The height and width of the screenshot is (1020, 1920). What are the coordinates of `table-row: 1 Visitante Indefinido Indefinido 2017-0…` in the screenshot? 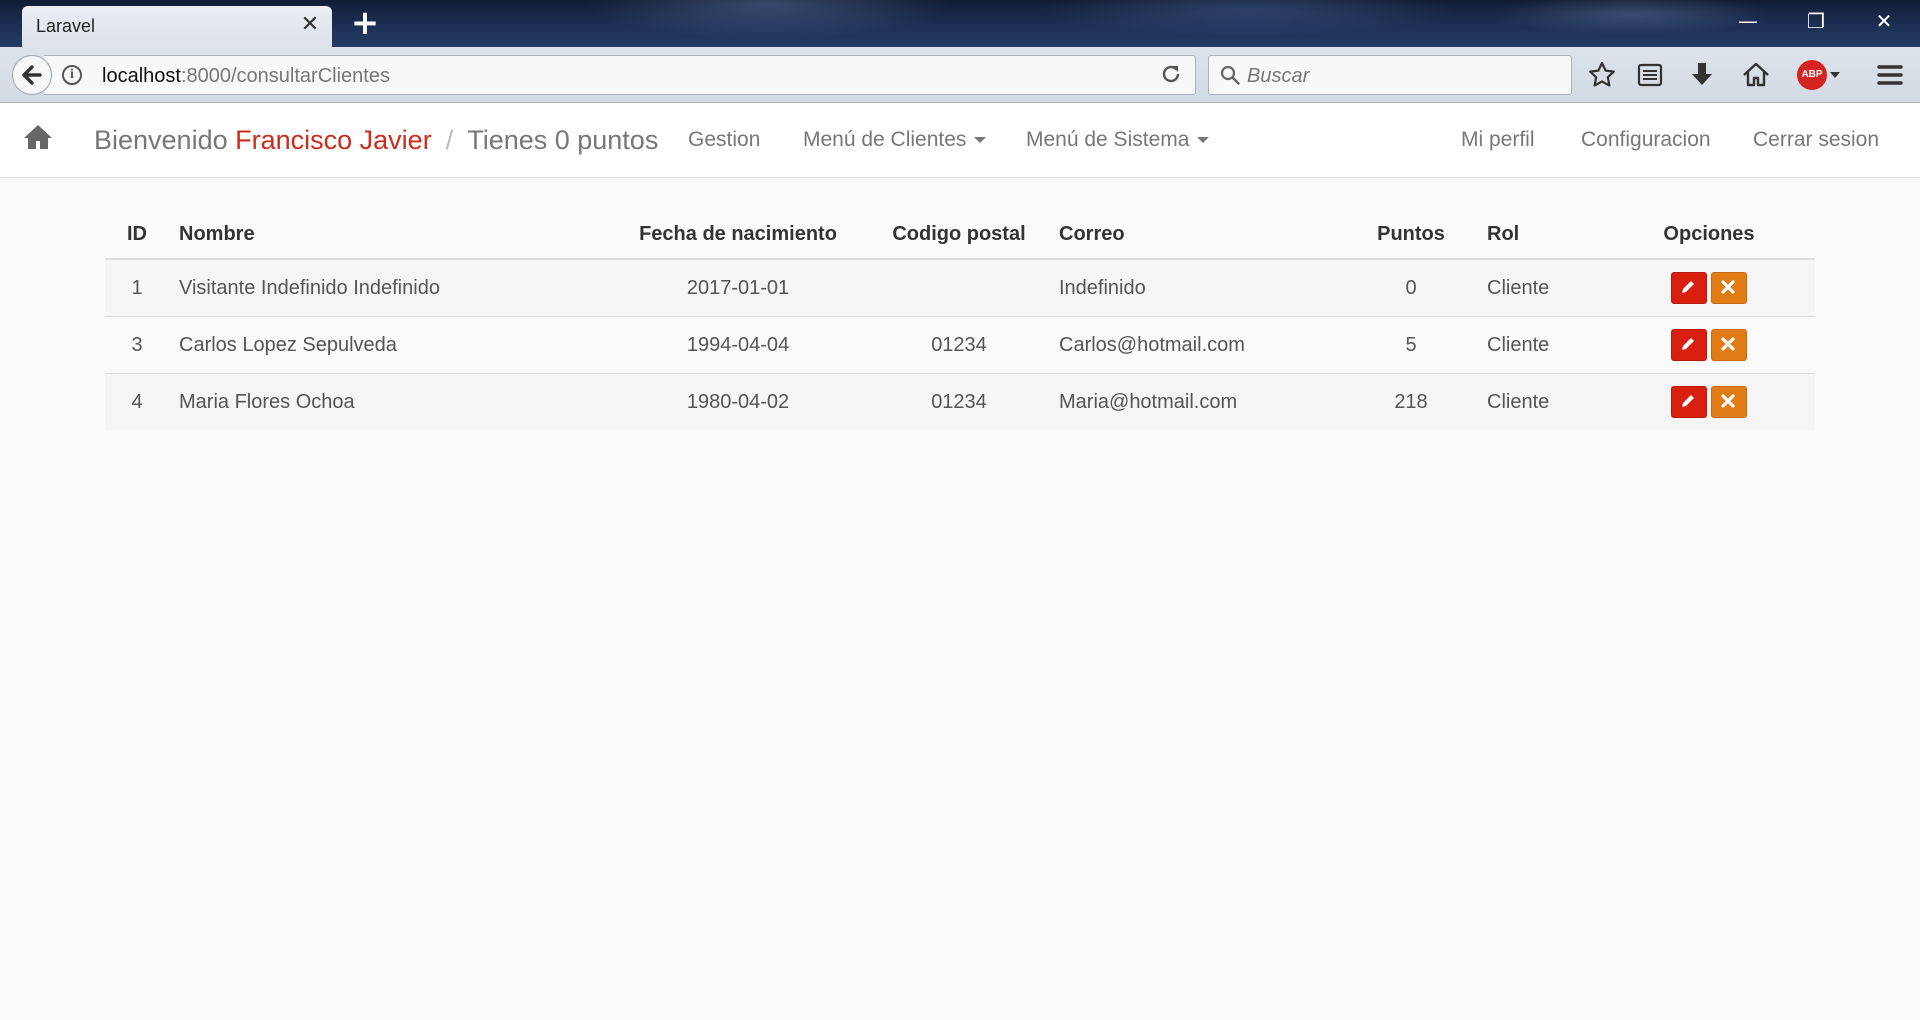 It's located at (960, 287).